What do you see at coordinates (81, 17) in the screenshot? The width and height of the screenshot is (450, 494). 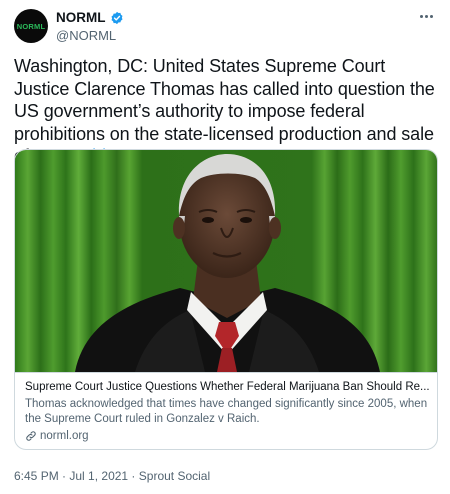 I see `display-name: NORML` at bounding box center [81, 17].